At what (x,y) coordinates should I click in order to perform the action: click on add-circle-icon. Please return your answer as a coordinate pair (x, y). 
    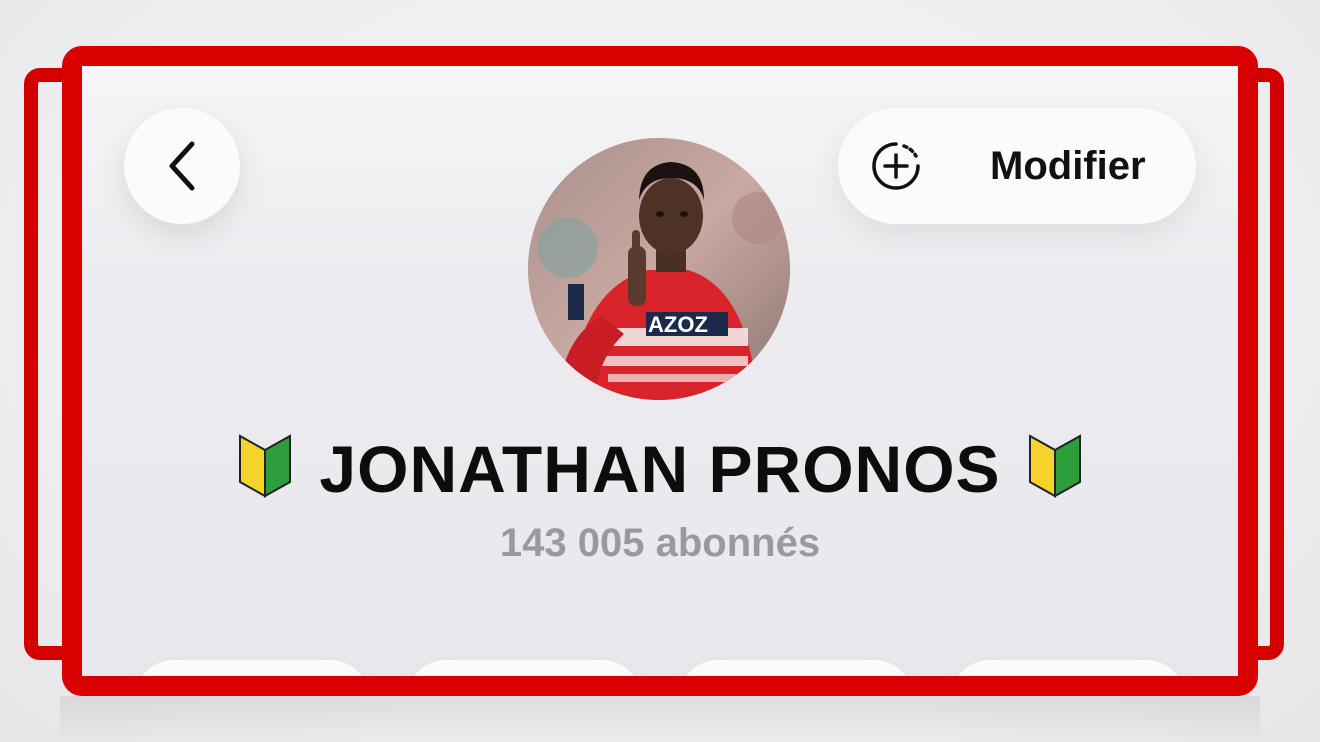
    Looking at the image, I should click on (896, 166).